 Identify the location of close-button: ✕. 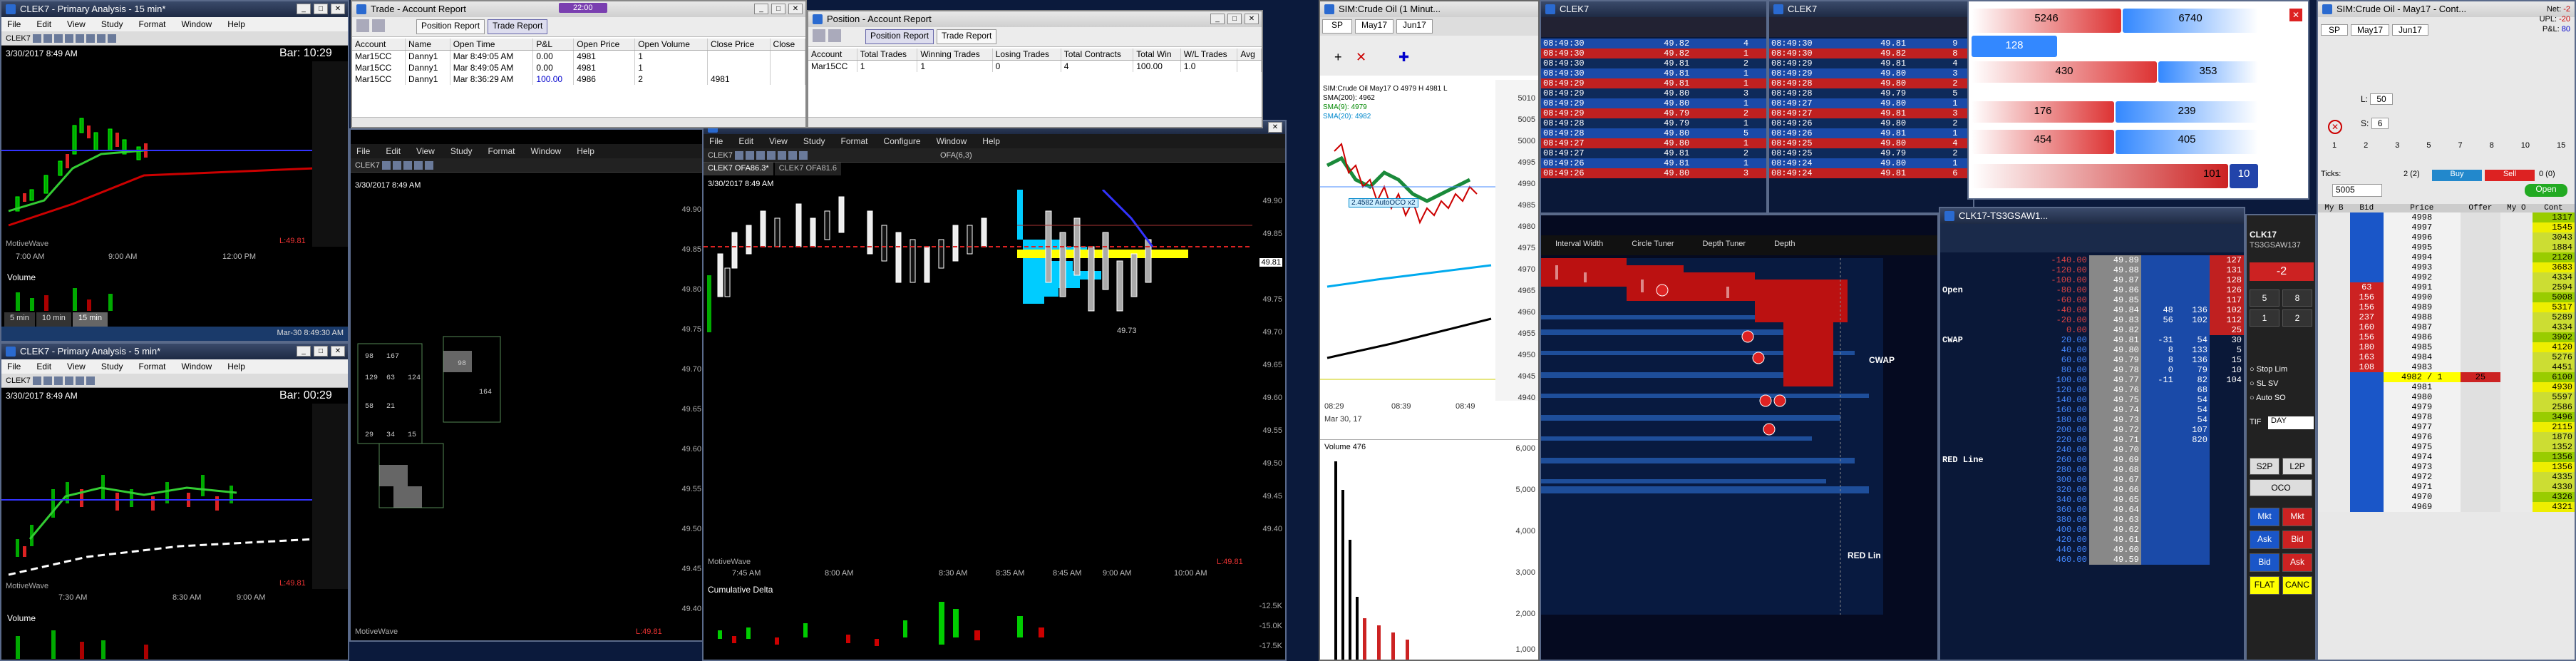
(795, 9).